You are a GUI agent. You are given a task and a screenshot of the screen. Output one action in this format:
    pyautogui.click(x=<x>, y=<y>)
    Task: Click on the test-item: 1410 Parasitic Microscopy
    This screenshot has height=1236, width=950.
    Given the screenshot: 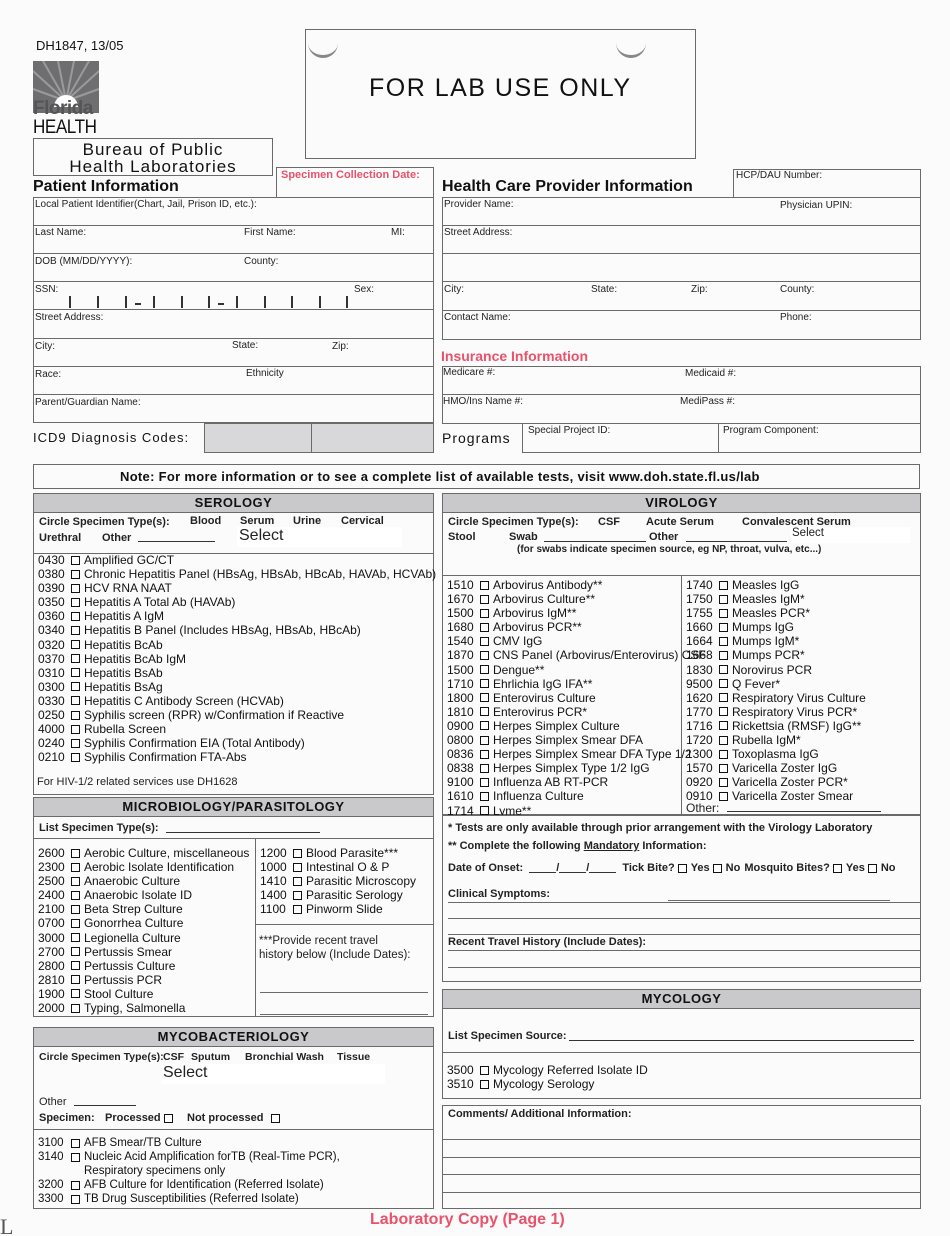 What is the action you would take?
    pyautogui.click(x=338, y=881)
    